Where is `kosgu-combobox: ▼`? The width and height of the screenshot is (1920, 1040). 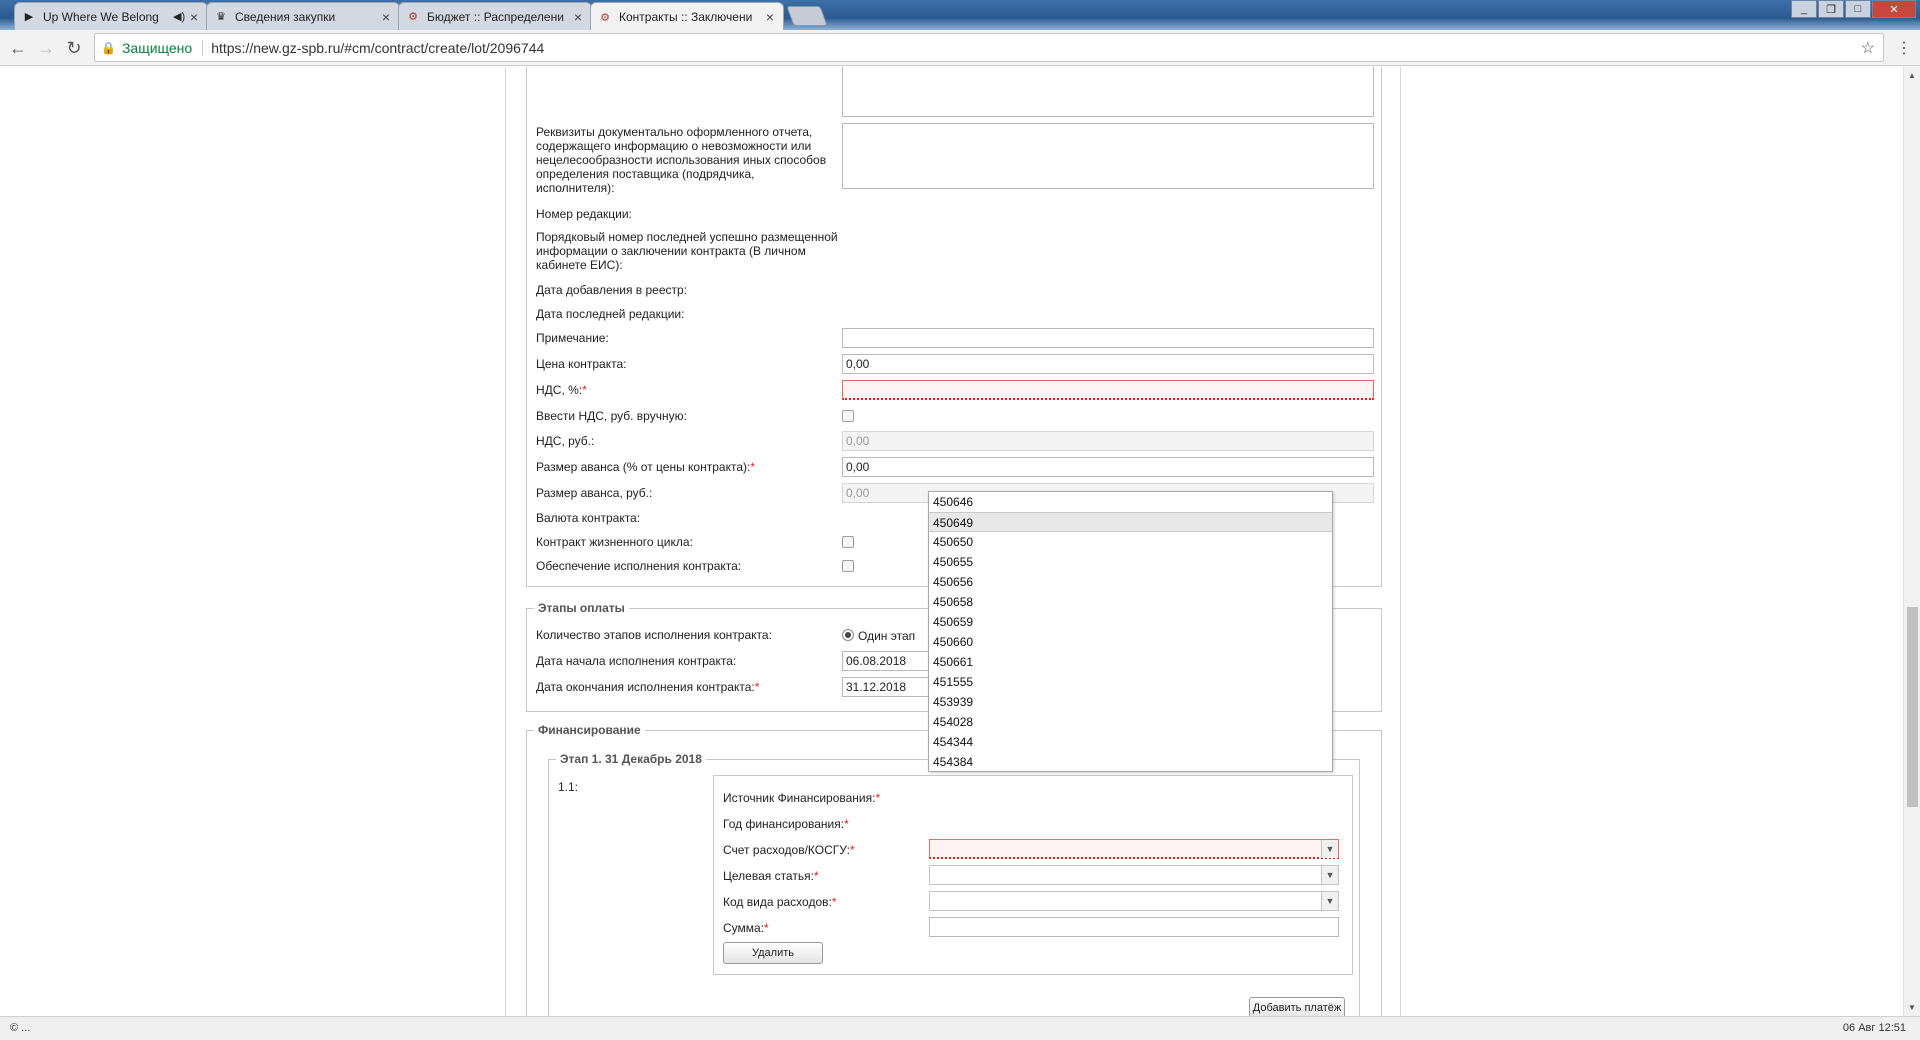 kosgu-combobox: ▼ is located at coordinates (1134, 849).